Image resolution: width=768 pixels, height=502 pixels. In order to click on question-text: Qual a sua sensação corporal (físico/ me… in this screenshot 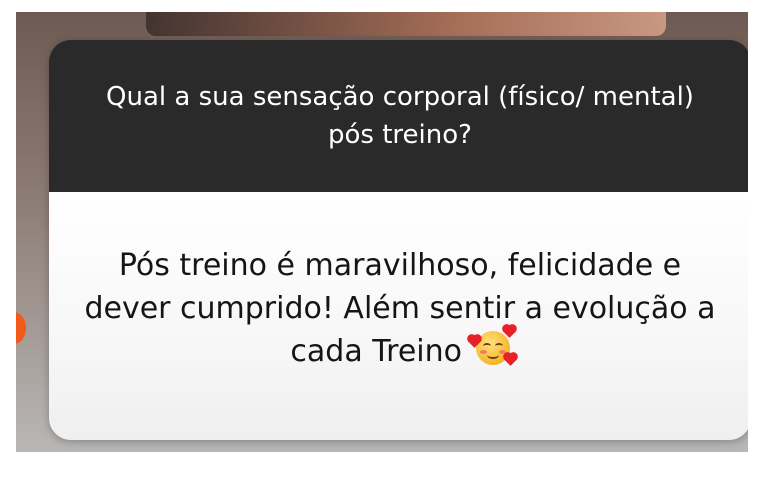, I will do `click(400, 116)`.